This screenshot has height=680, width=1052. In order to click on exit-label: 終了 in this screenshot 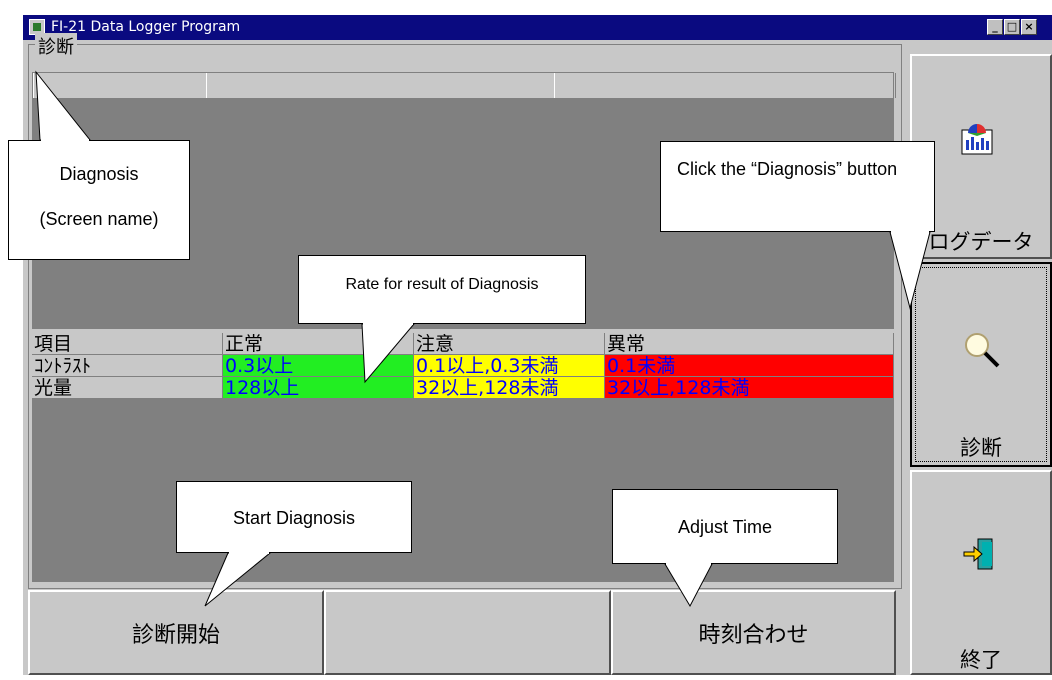, I will do `click(981, 660)`.